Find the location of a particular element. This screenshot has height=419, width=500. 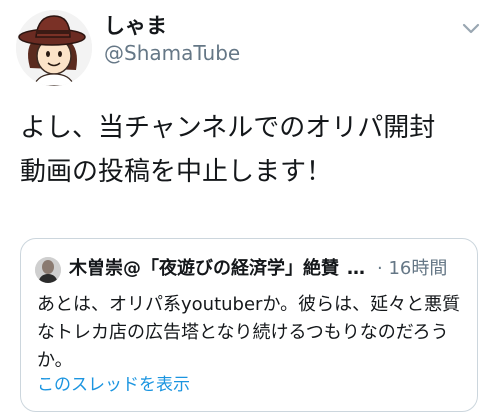

quoted-tweet-timestamp: · 16時間 is located at coordinates (412, 268).